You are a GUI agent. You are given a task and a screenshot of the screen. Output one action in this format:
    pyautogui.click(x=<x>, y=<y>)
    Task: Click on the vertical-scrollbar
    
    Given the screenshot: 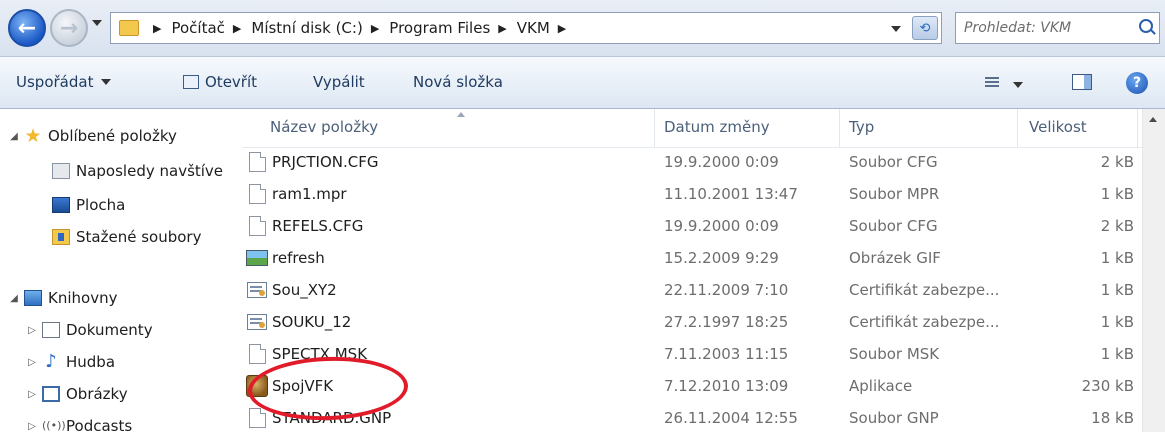 What is the action you would take?
    pyautogui.click(x=1153, y=270)
    